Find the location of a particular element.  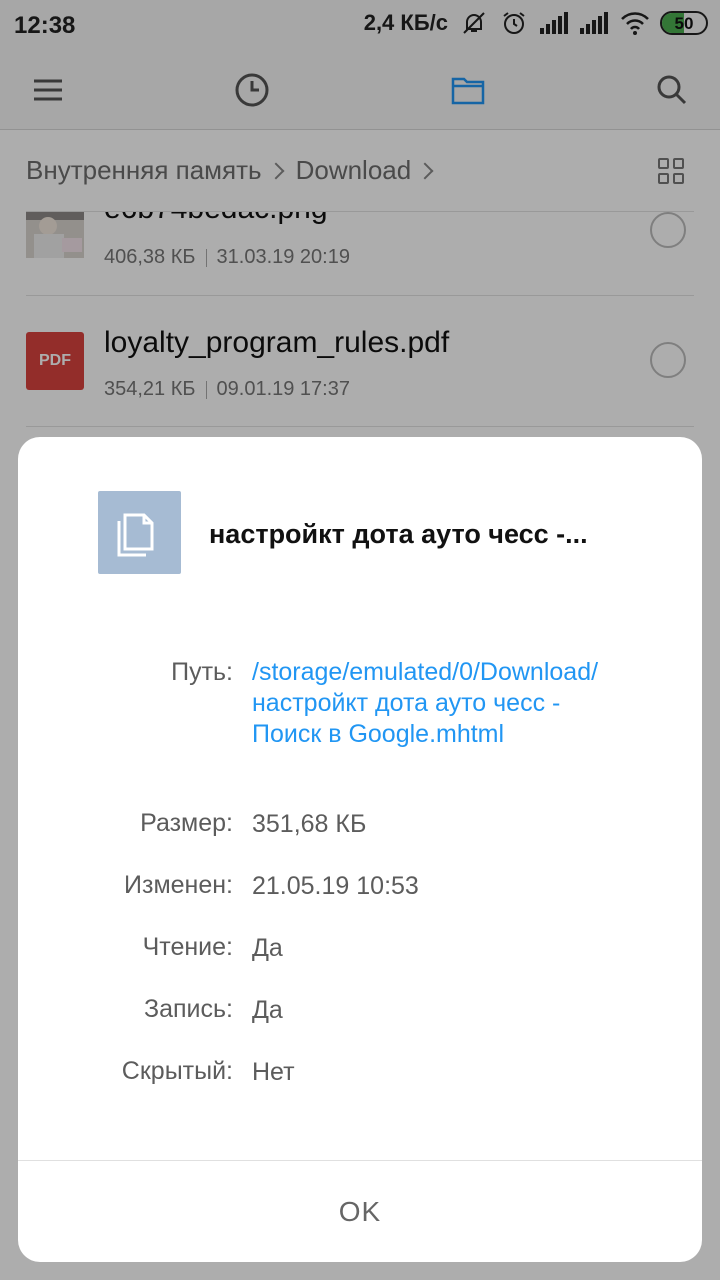

property-label: Чтение: is located at coordinates (187, 947).